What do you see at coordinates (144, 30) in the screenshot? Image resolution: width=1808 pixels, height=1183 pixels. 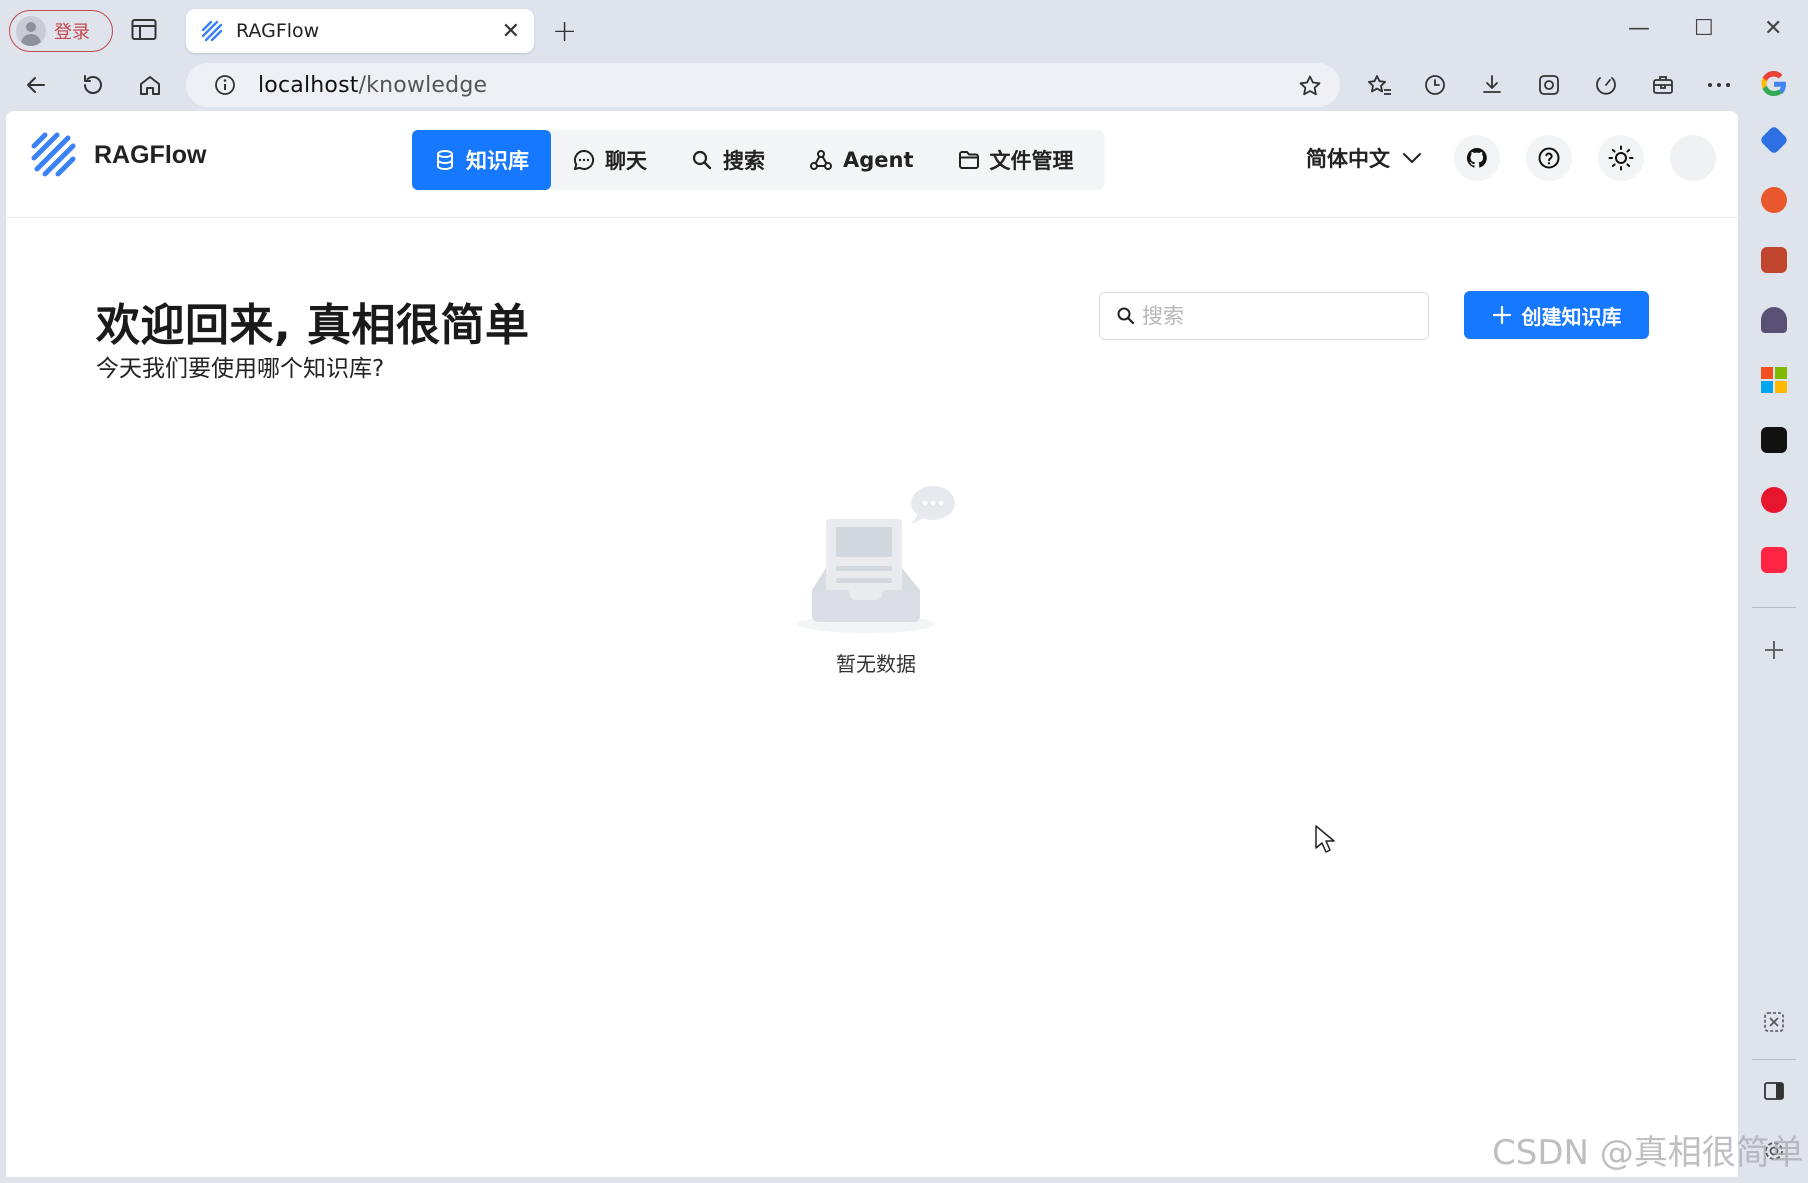 I see `tab-actions-icon` at bounding box center [144, 30].